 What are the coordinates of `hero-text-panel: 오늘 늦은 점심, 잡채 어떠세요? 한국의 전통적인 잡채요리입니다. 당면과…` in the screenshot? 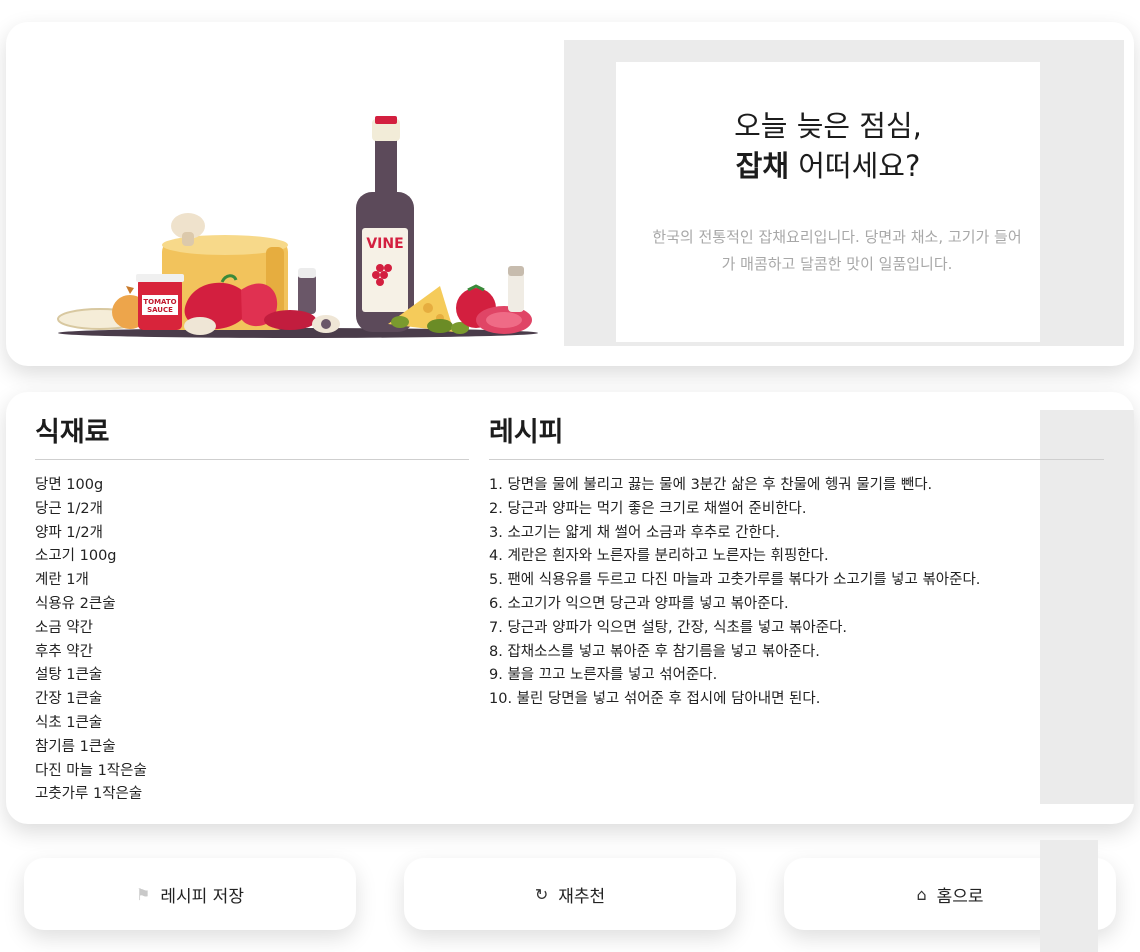 It's located at (828, 202).